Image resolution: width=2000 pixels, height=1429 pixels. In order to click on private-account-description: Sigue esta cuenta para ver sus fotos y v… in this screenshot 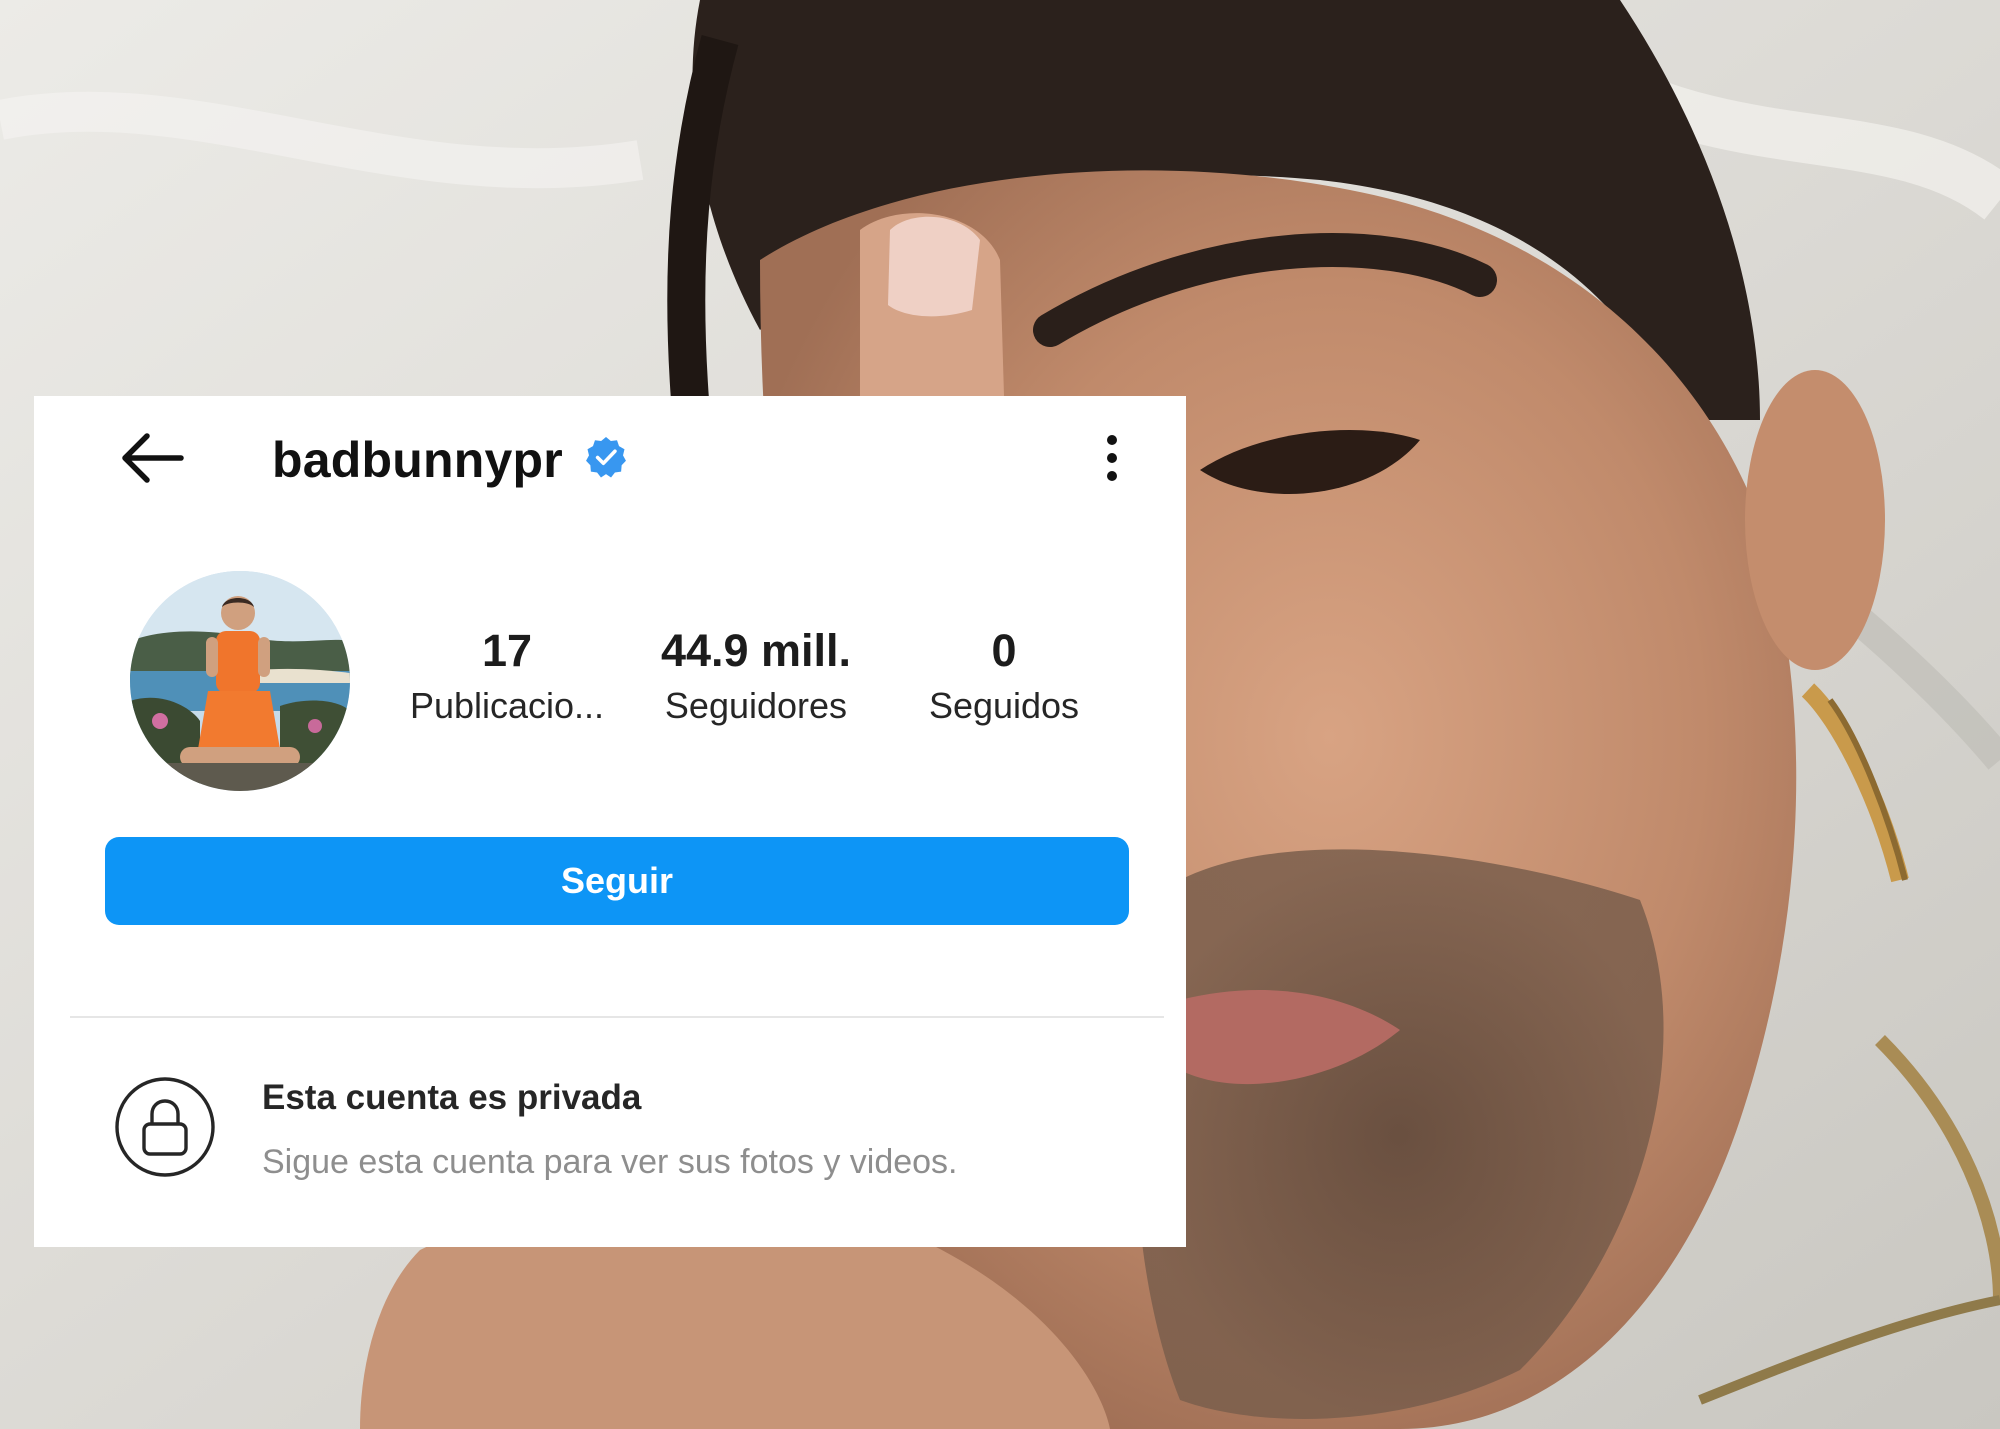, I will do `click(610, 1162)`.